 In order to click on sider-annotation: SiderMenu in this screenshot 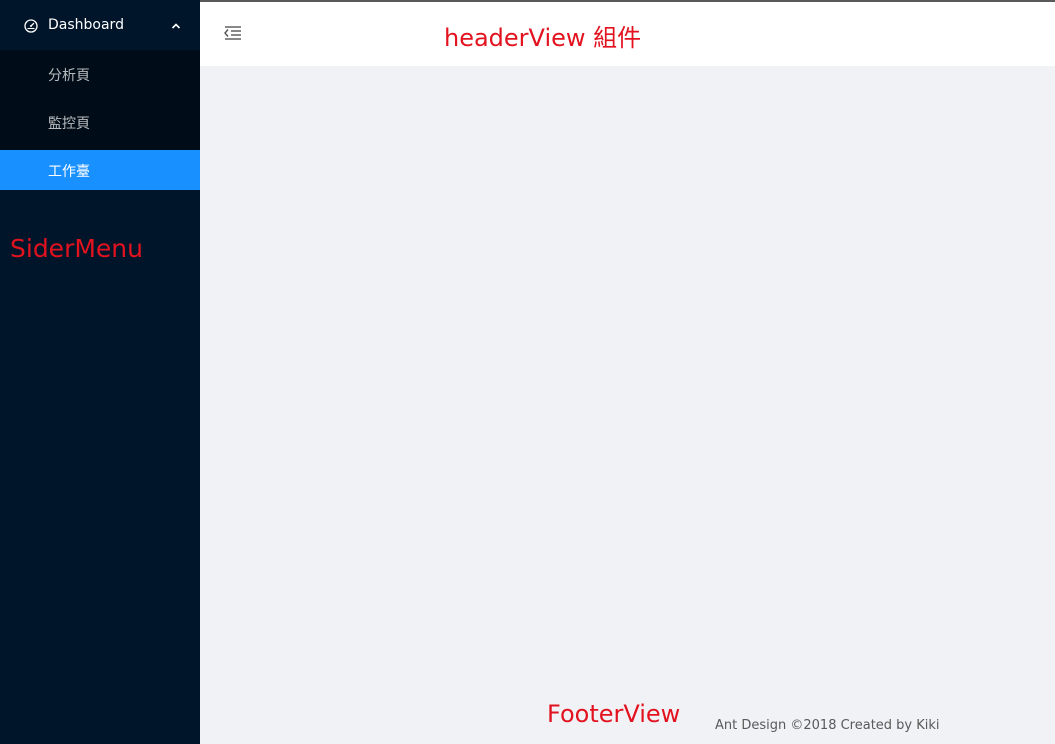, I will do `click(76, 248)`.